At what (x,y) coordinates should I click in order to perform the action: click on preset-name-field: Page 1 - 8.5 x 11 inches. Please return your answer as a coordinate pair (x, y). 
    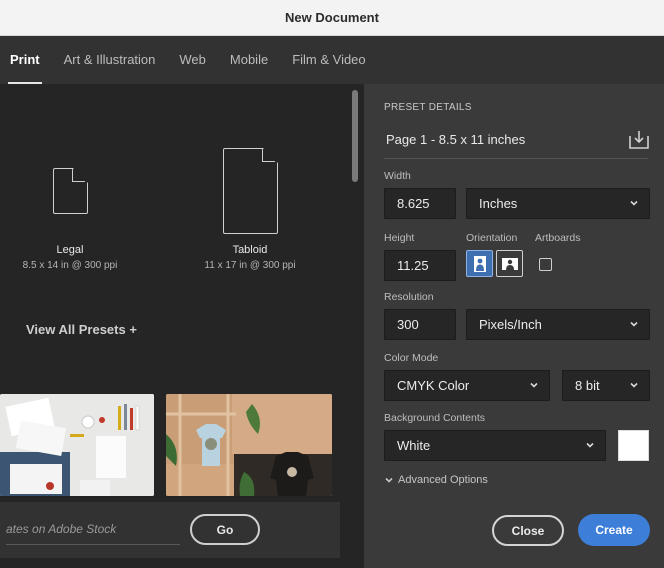
    Looking at the image, I should click on (455, 139).